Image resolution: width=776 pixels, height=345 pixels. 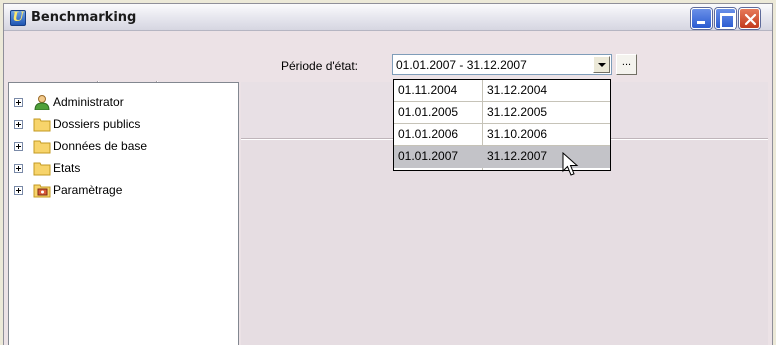 What do you see at coordinates (97, 124) in the screenshot?
I see `tree-item-label: Dossiers publics` at bounding box center [97, 124].